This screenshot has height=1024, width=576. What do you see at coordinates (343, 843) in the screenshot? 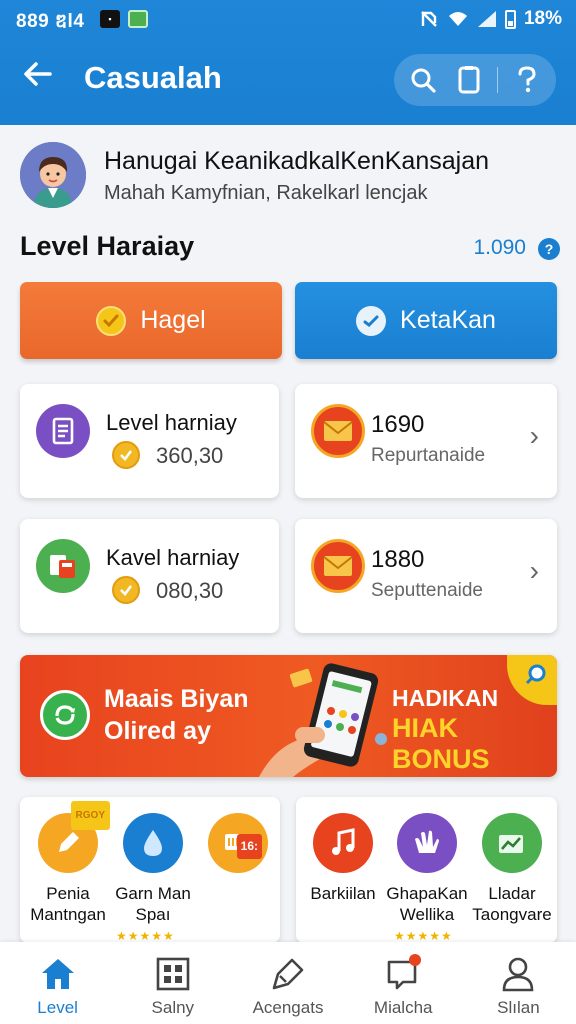
I see `music-note-icon` at bounding box center [343, 843].